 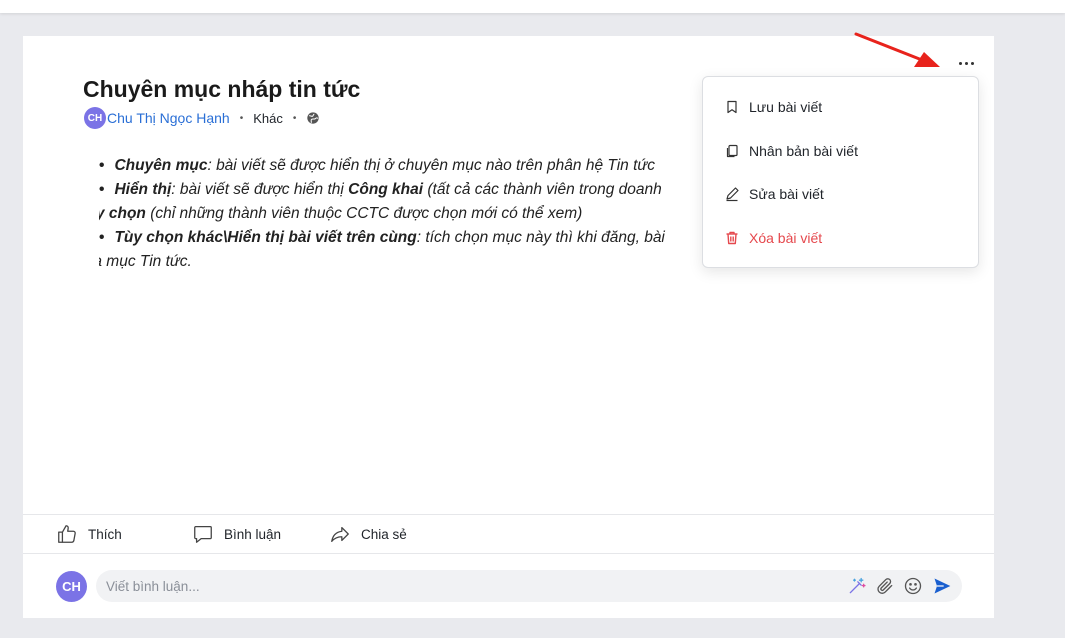 What do you see at coordinates (732, 238) in the screenshot?
I see `trash-icon` at bounding box center [732, 238].